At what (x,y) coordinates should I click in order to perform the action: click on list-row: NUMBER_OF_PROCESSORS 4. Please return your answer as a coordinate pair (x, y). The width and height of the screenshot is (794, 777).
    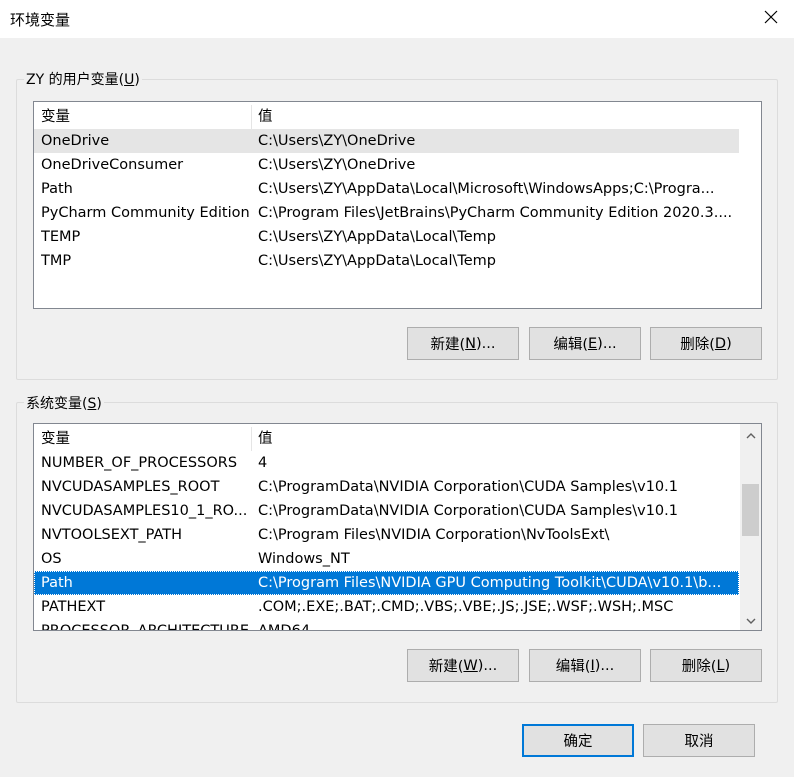
    Looking at the image, I should click on (386, 463).